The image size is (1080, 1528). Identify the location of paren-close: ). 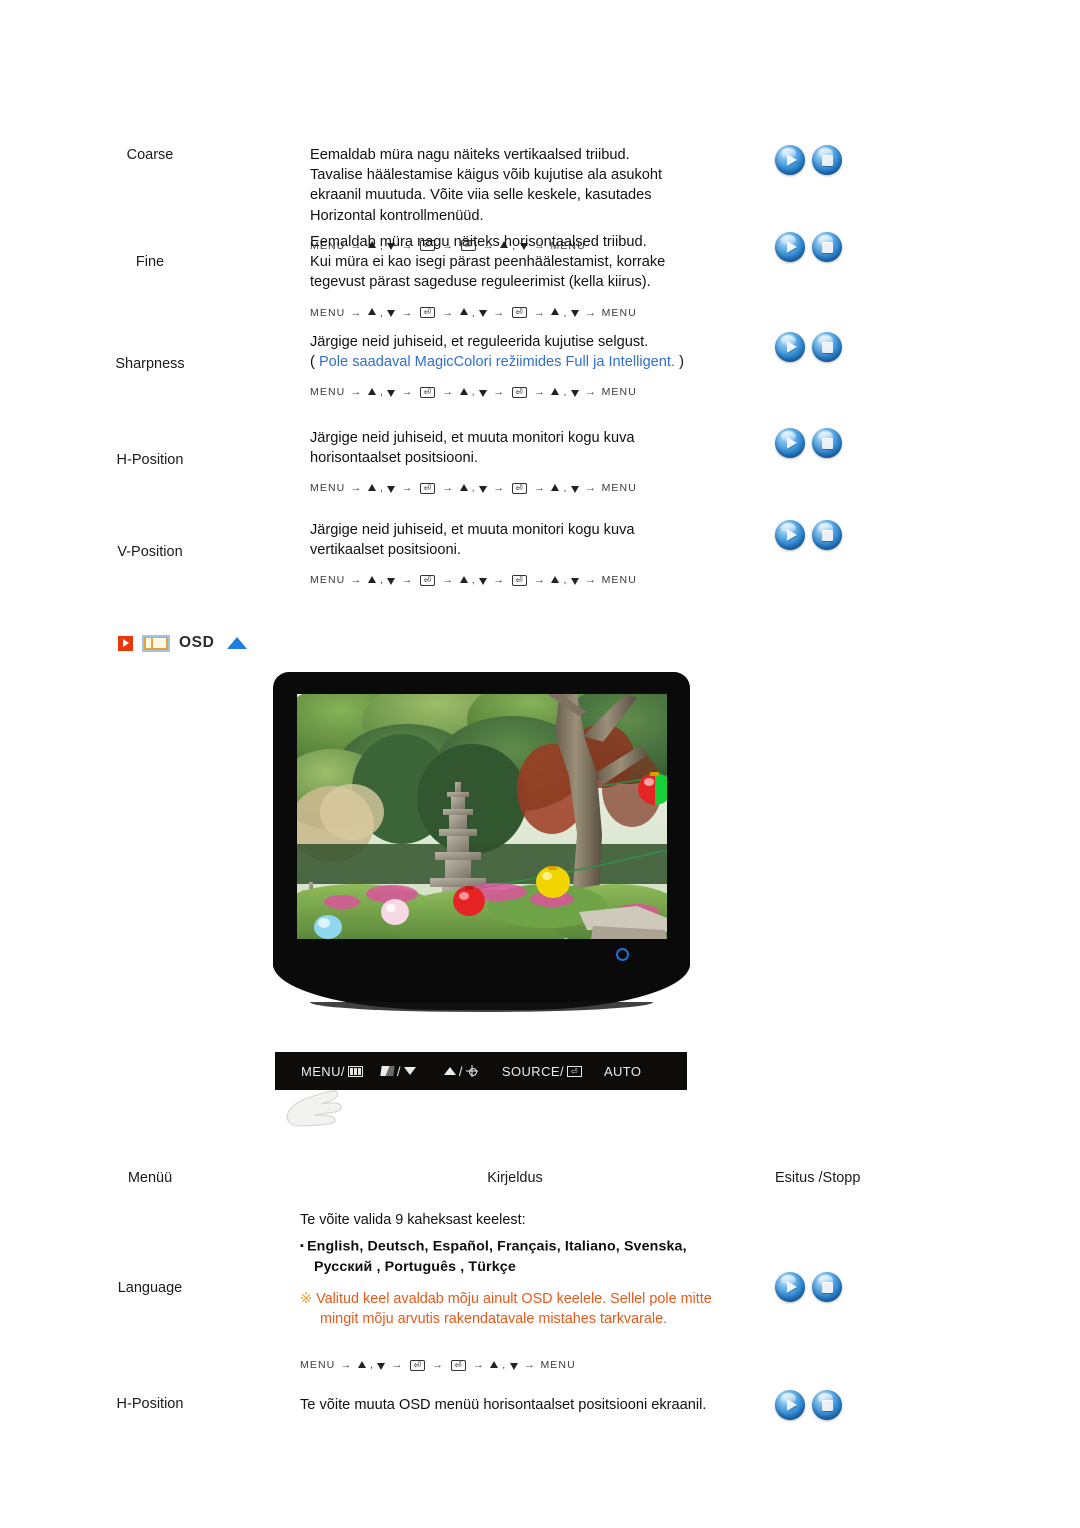
(681, 362).